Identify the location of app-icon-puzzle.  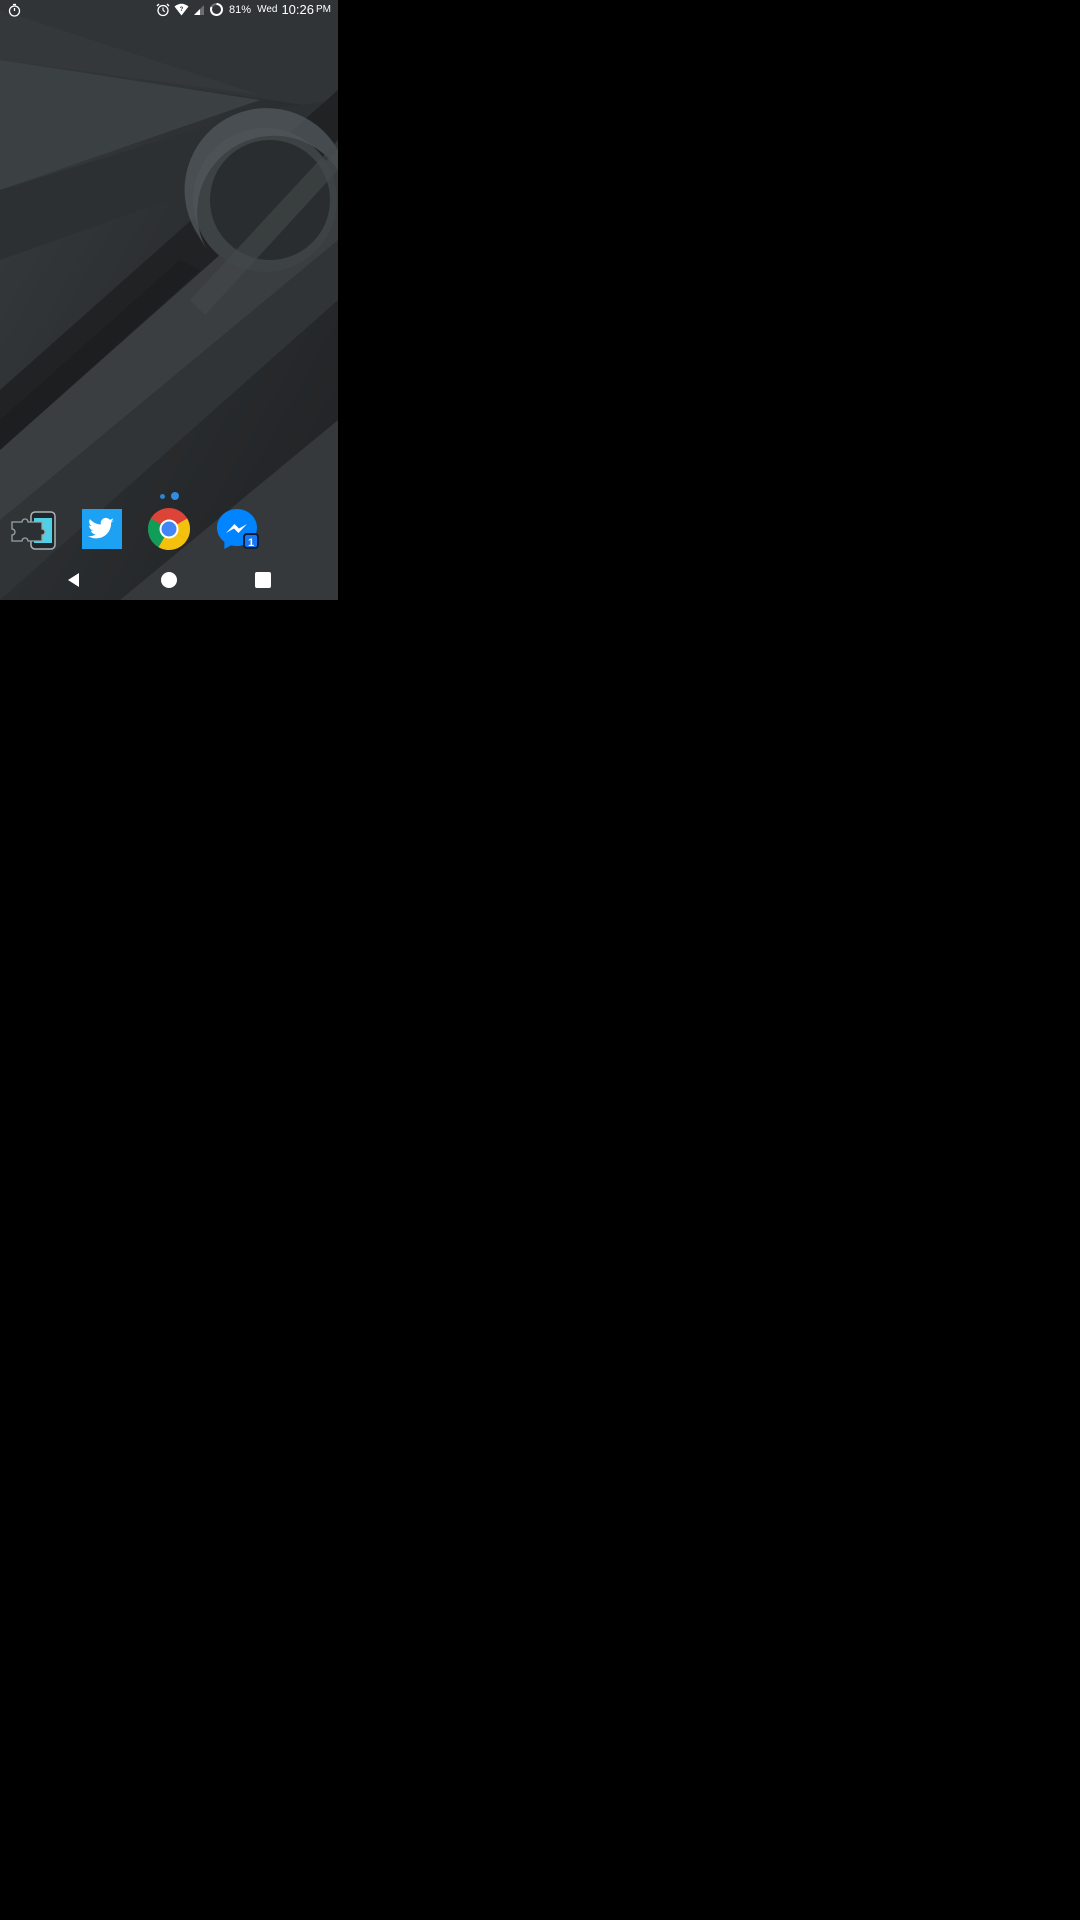
(32, 529).